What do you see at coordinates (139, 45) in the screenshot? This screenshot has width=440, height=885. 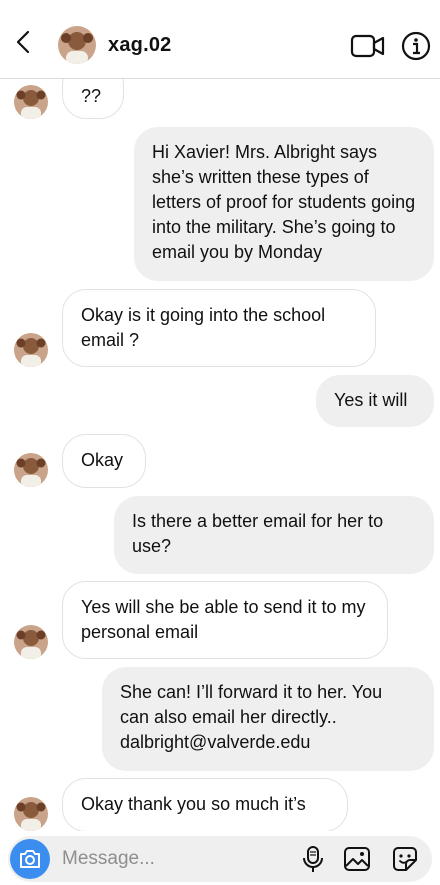 I see `chat-username: xag.02` at bounding box center [139, 45].